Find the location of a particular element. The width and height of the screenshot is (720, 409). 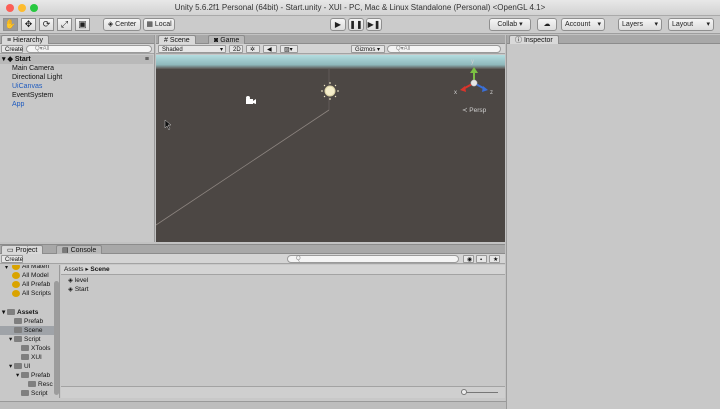

rotate-tool-button: ⟳ is located at coordinates (46, 24).